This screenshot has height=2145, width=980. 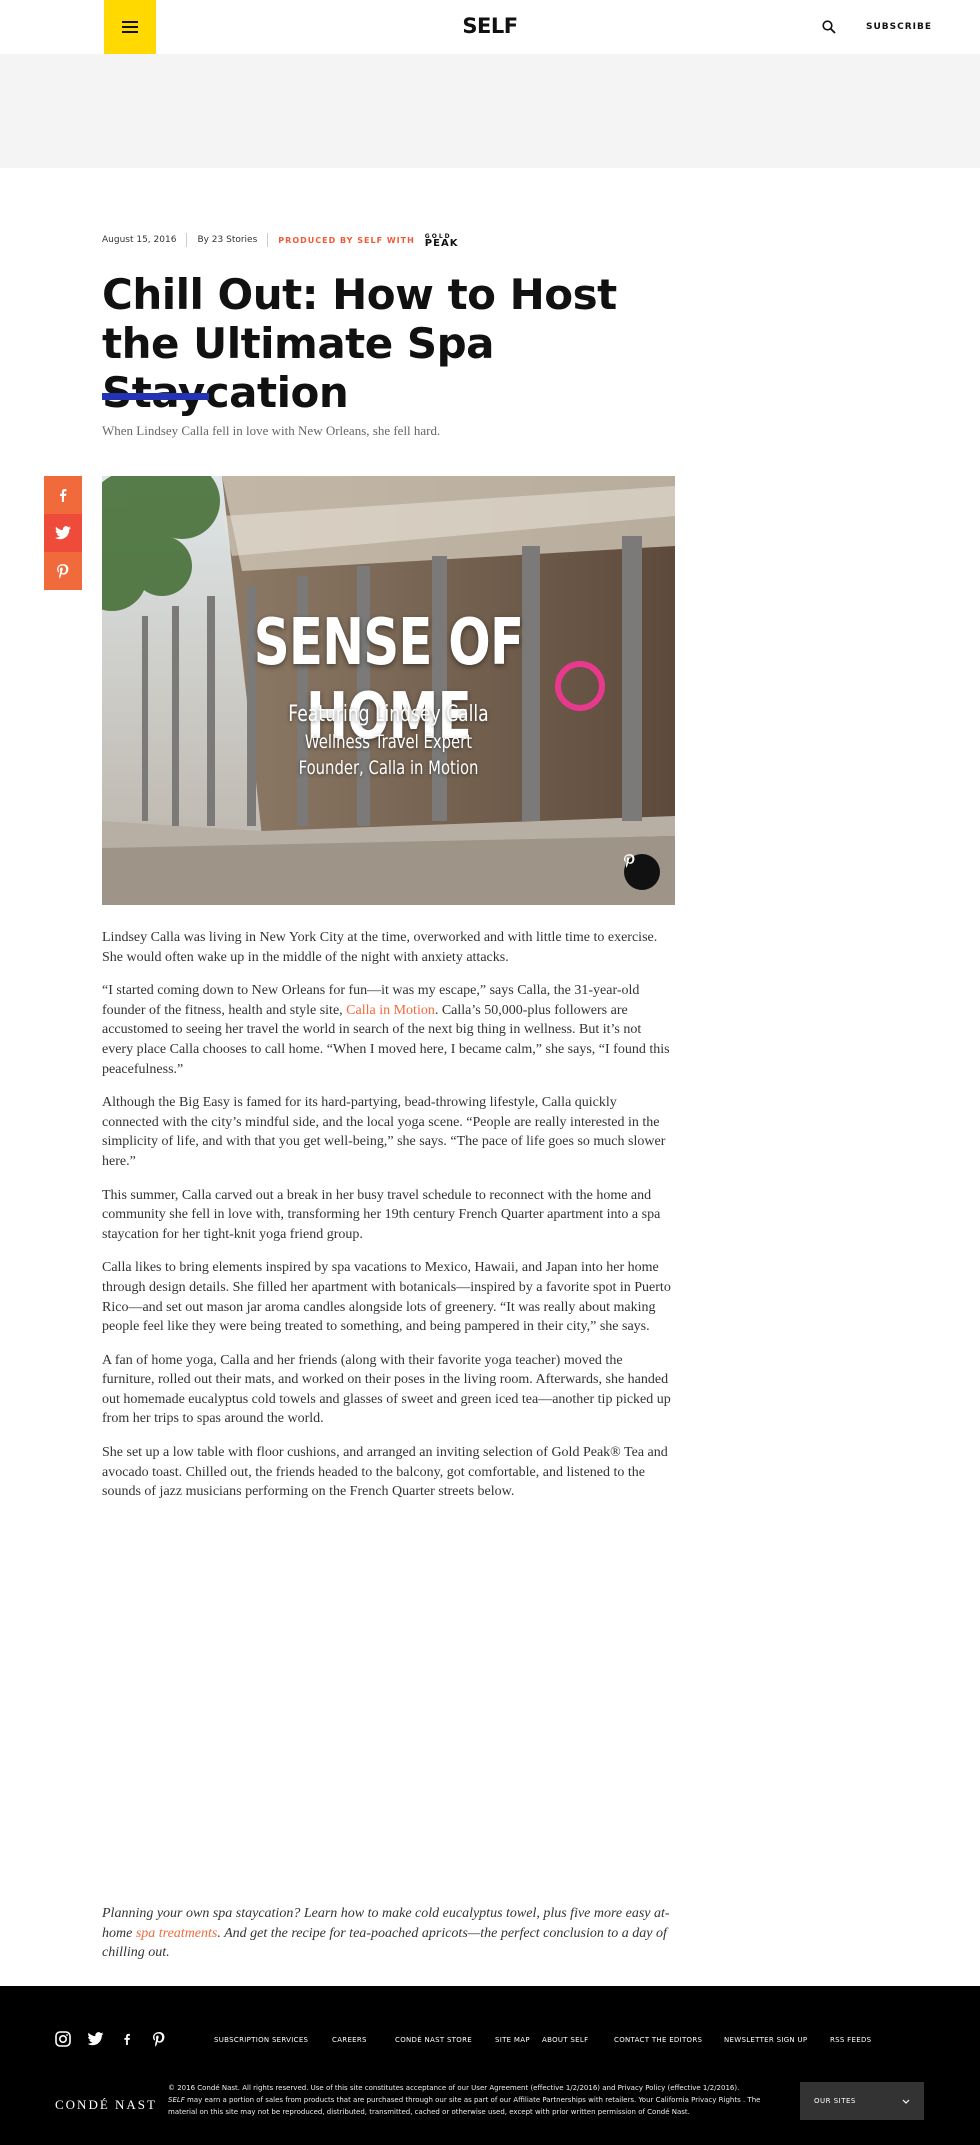 What do you see at coordinates (388, 768) in the screenshot?
I see `hero-subtitle: Founder, Calla in Motion` at bounding box center [388, 768].